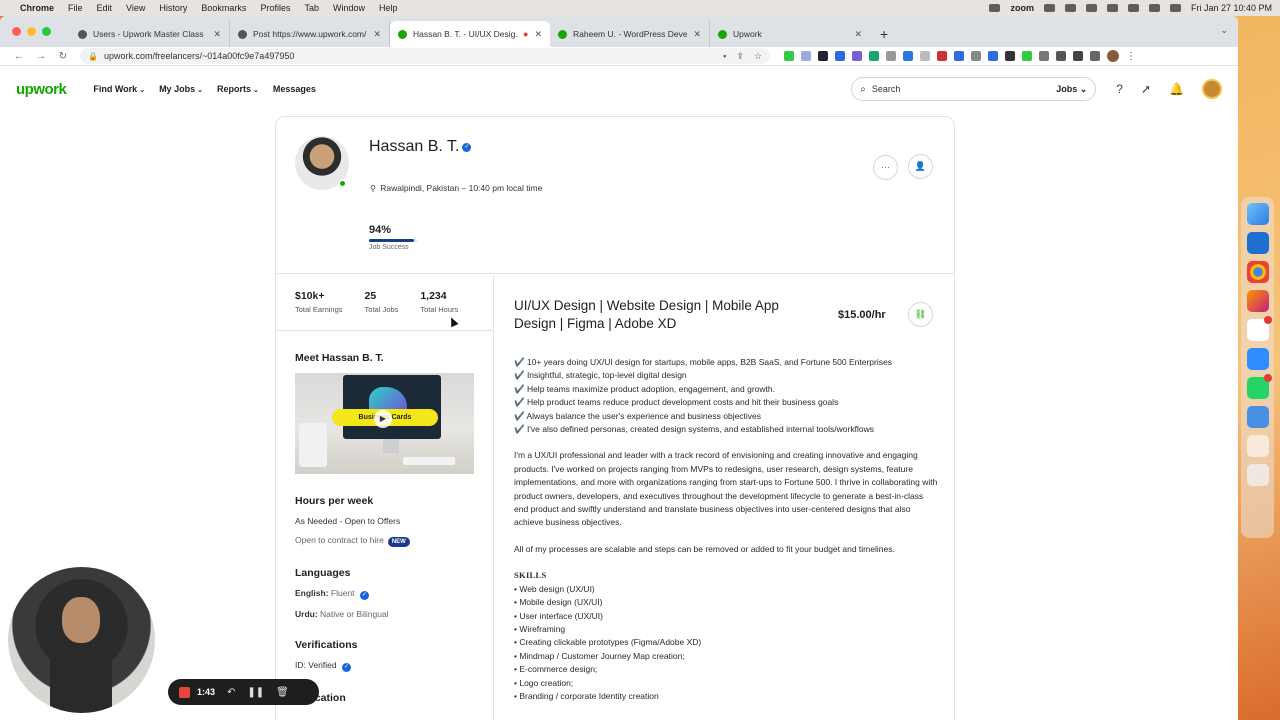  Describe the element at coordinates (119, 89) in the screenshot. I see `nav-find-work: Find Work ⌄` at that location.